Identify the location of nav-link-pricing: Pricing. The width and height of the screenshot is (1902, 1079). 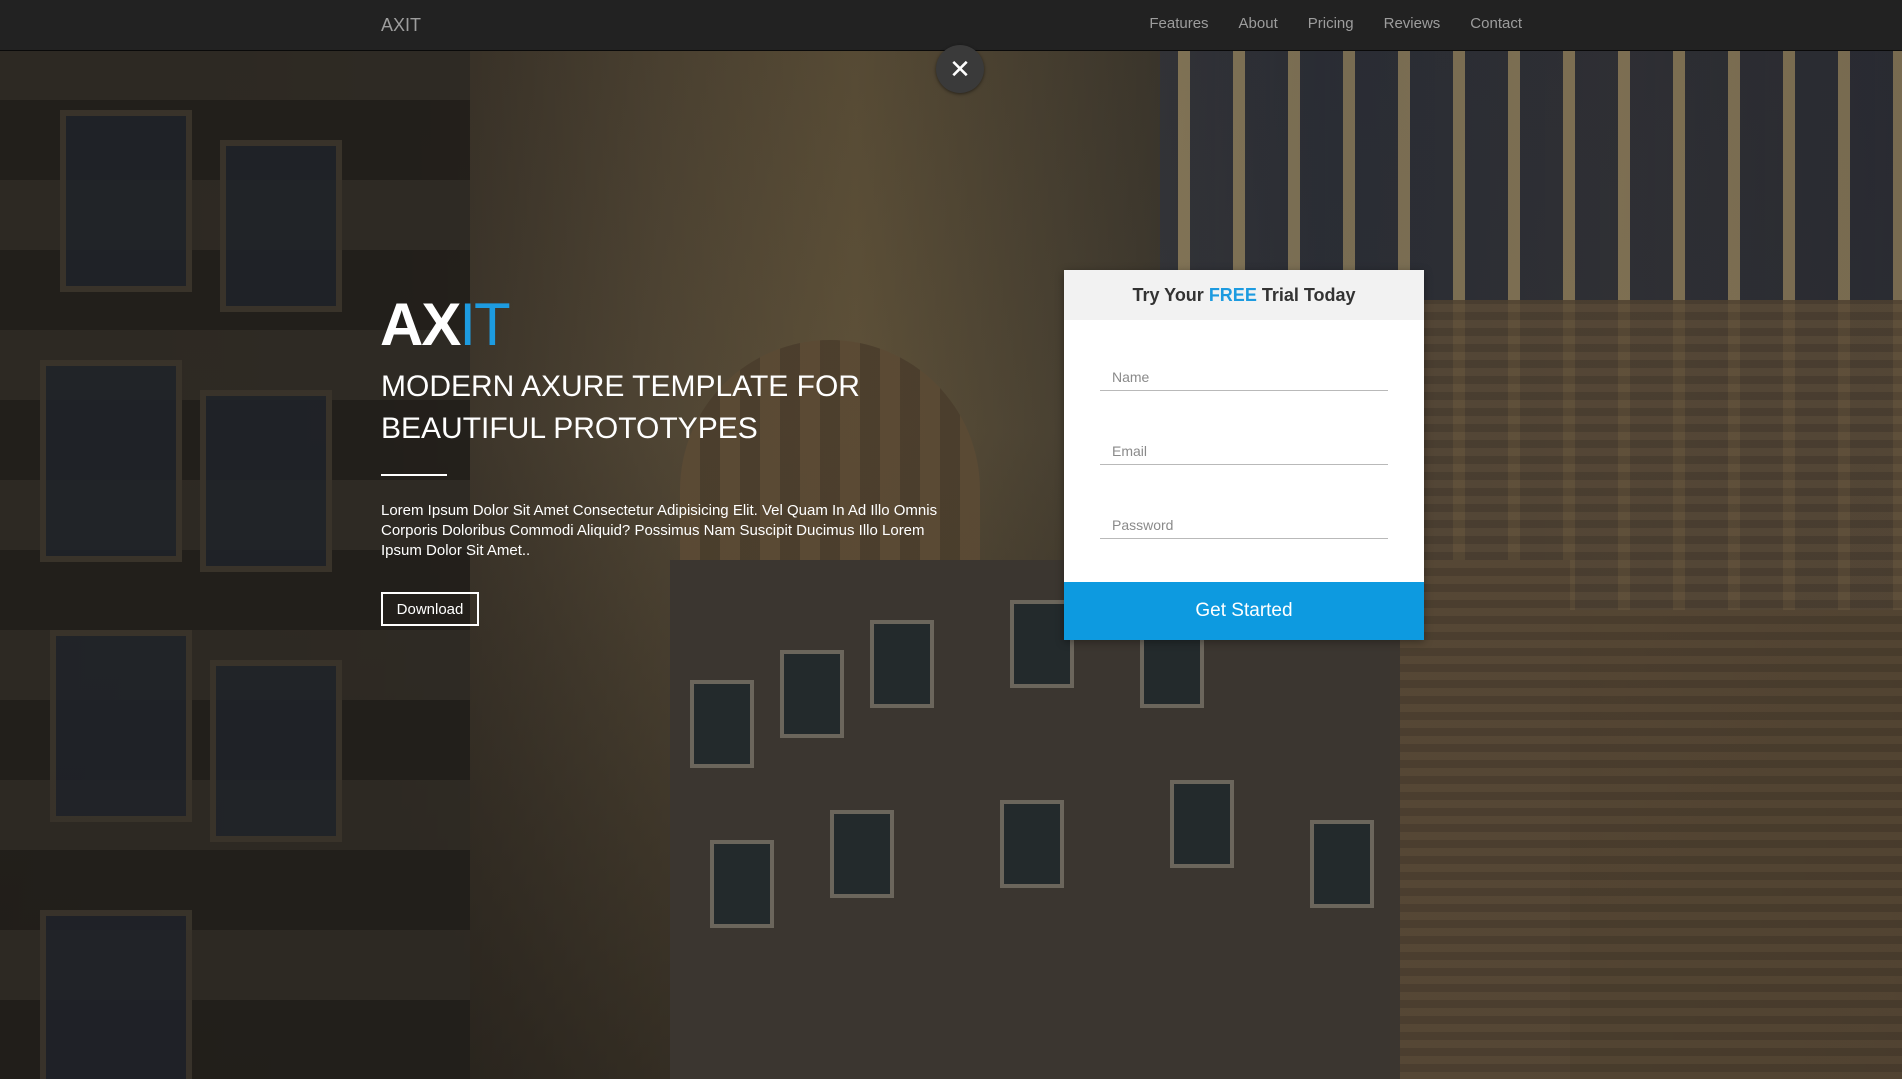
(1331, 23).